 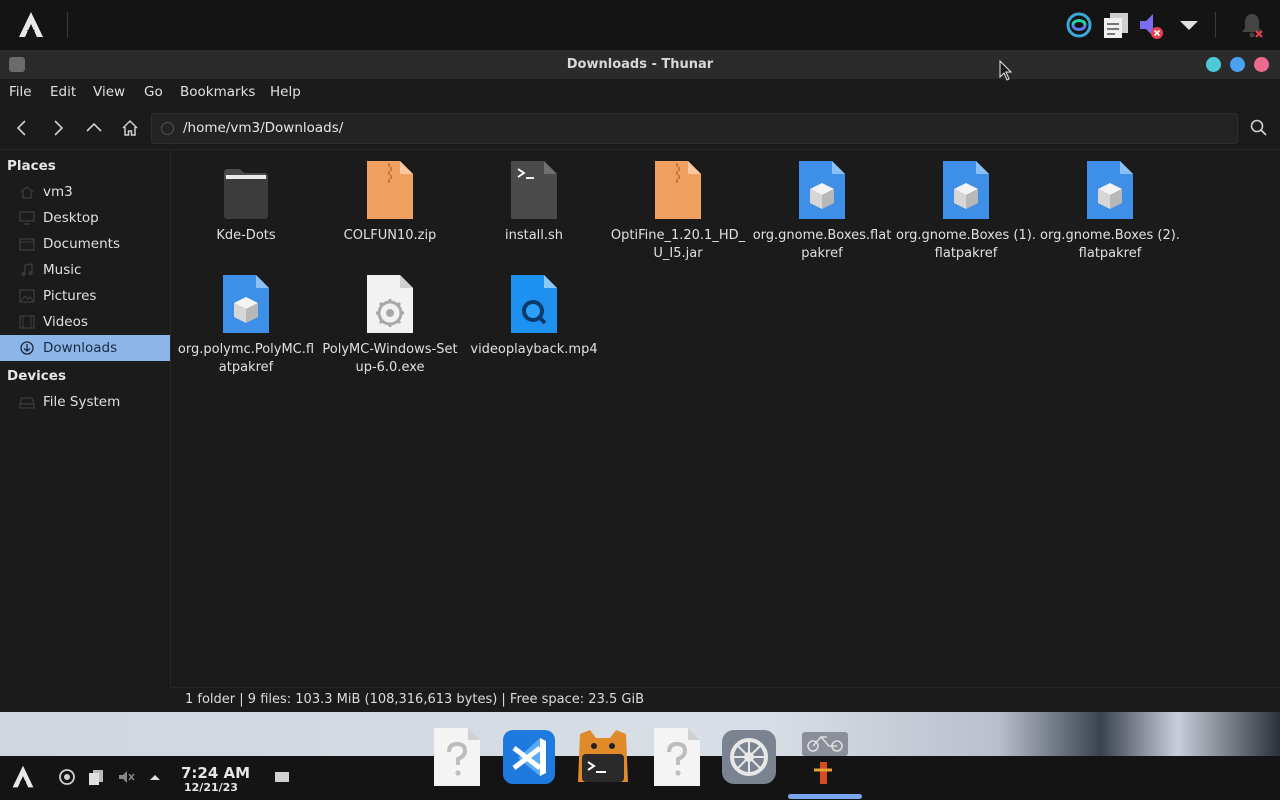 I want to click on vscode-icon, so click(x=529, y=757).